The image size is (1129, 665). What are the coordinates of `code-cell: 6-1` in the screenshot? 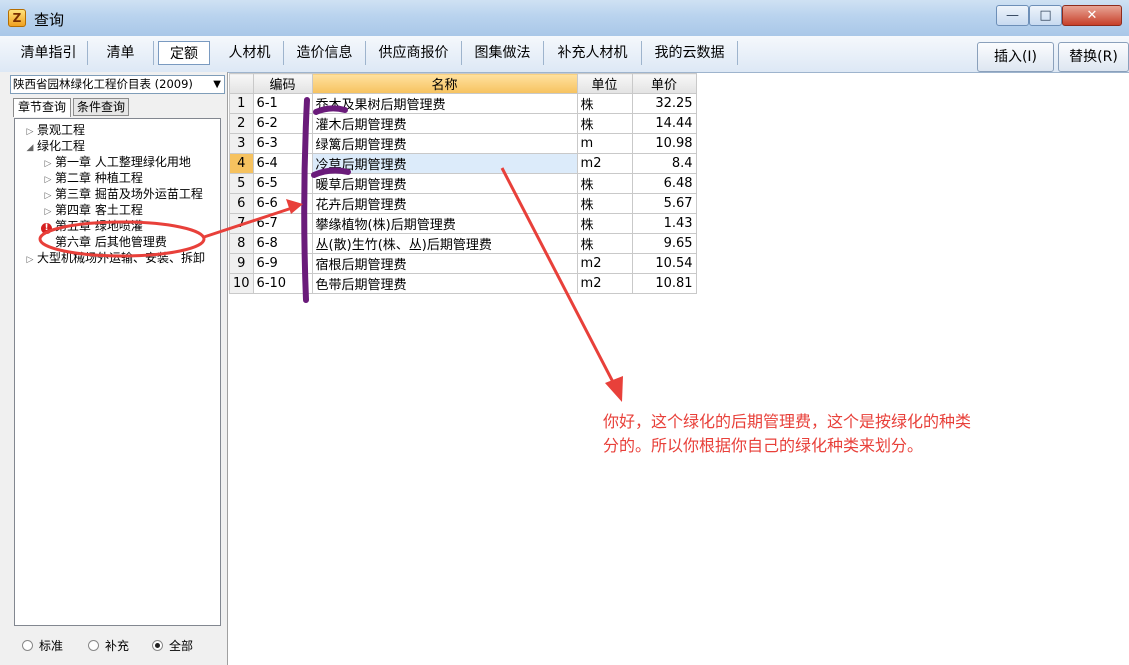 It's located at (282, 103).